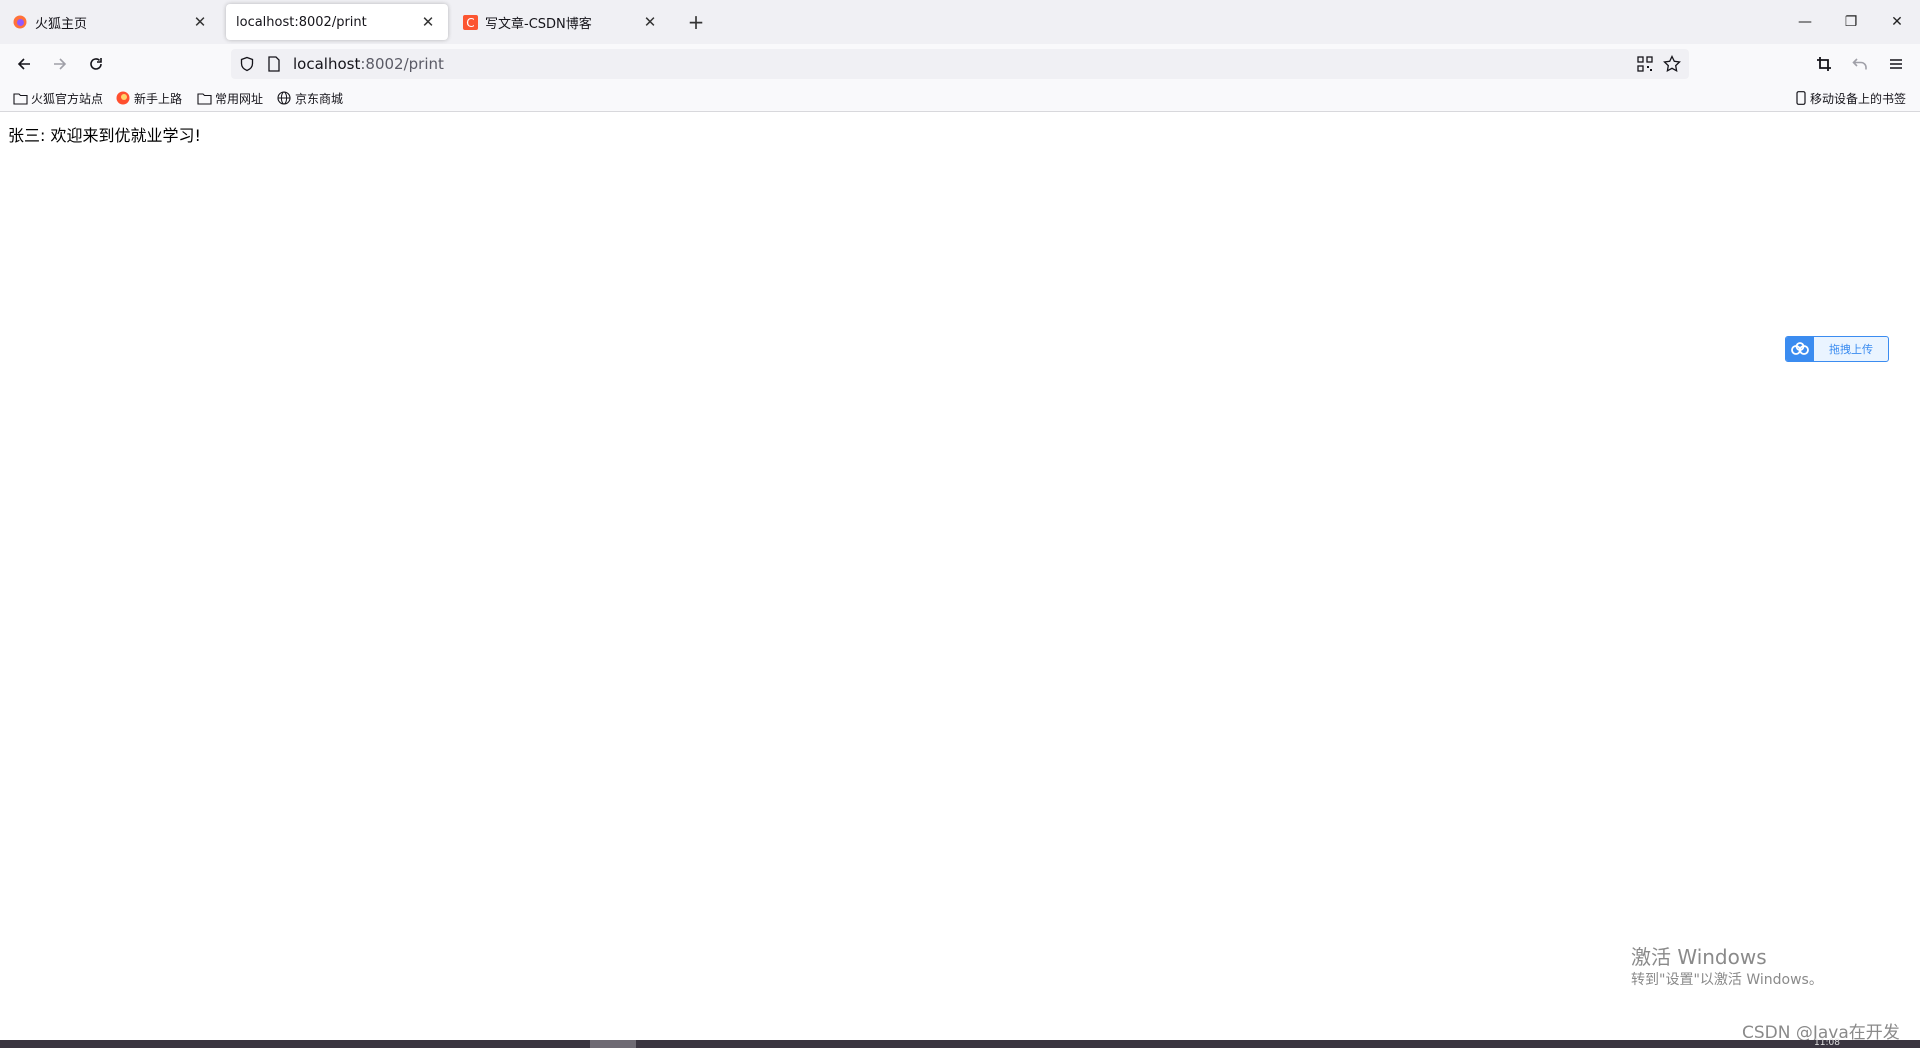  Describe the element at coordinates (239, 98) in the screenshot. I see `bookmark-label: 常用网址` at that location.